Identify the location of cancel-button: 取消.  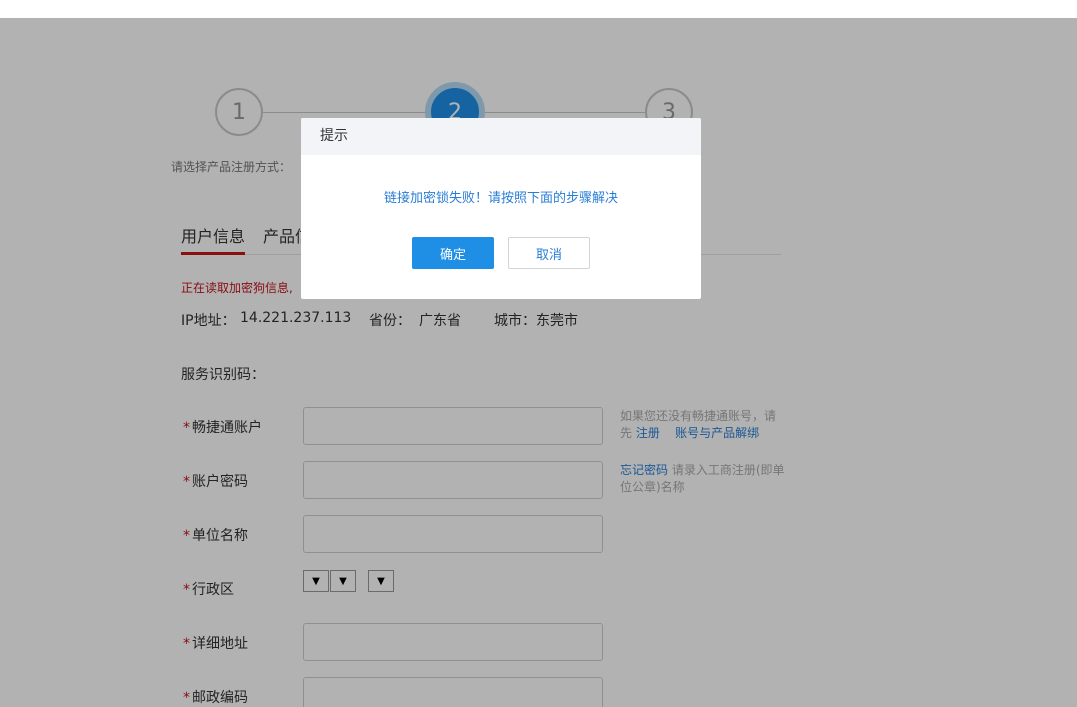
(549, 253).